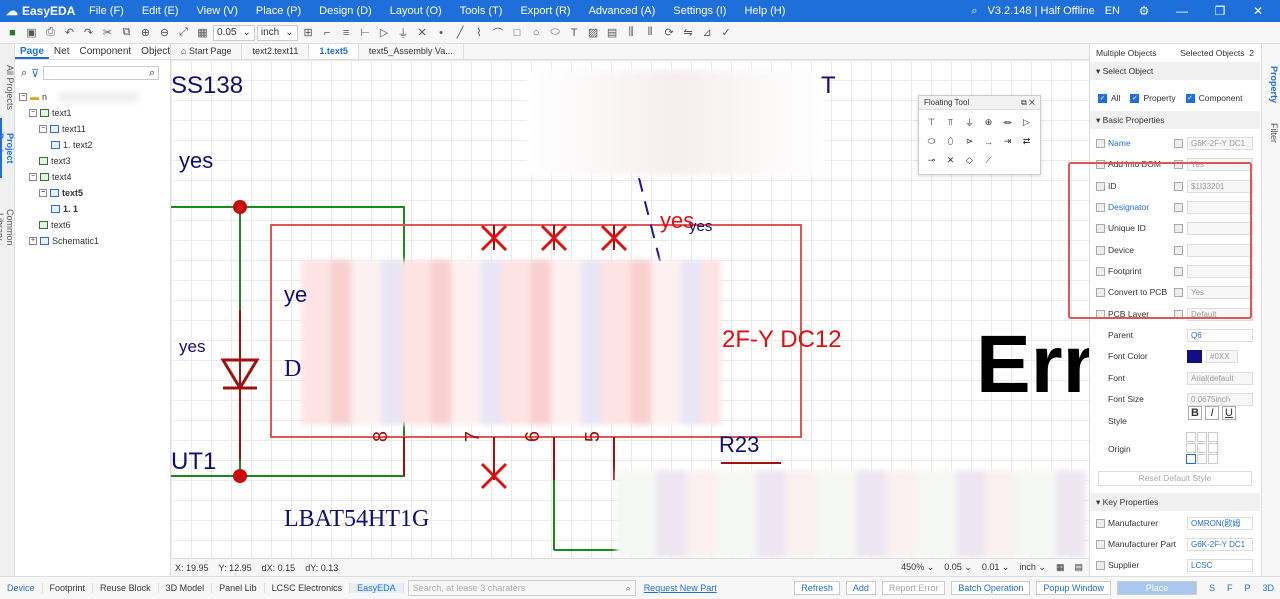  Describe the element at coordinates (88, 32) in the screenshot. I see `redo-icon: ↷` at that location.